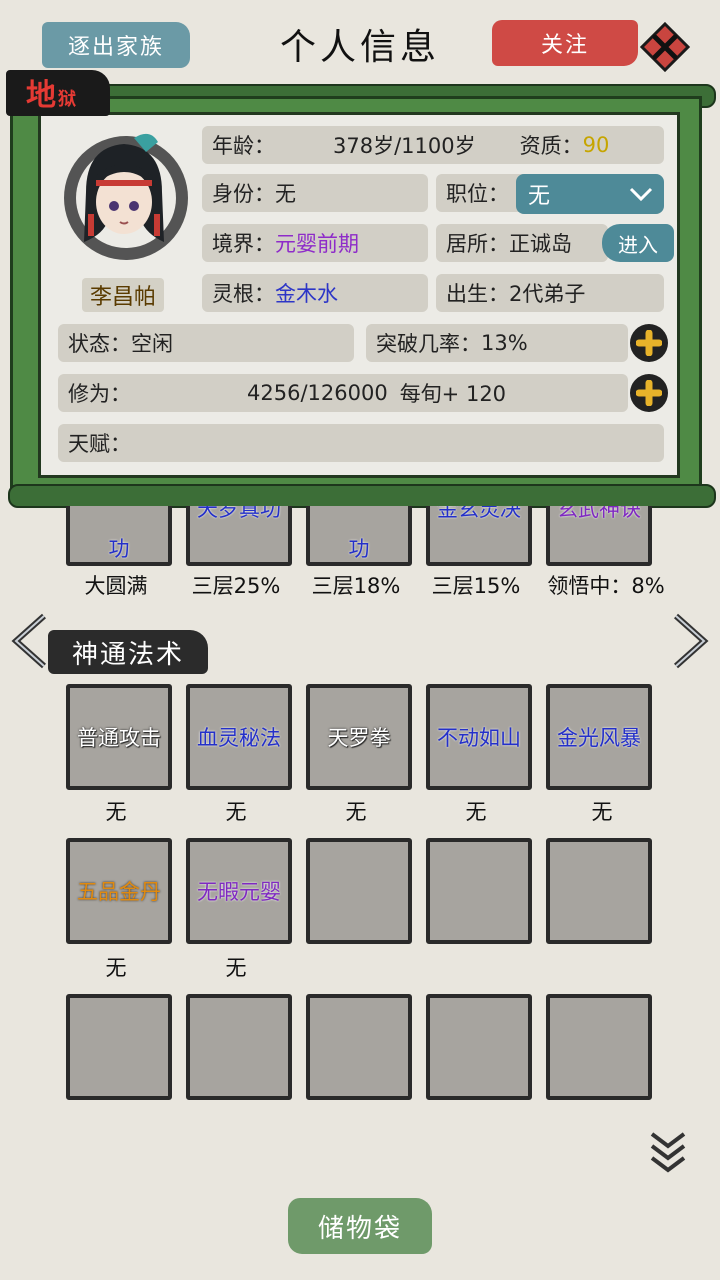  What do you see at coordinates (477, 294) in the screenshot?
I see `birth-label: 出生：` at bounding box center [477, 294].